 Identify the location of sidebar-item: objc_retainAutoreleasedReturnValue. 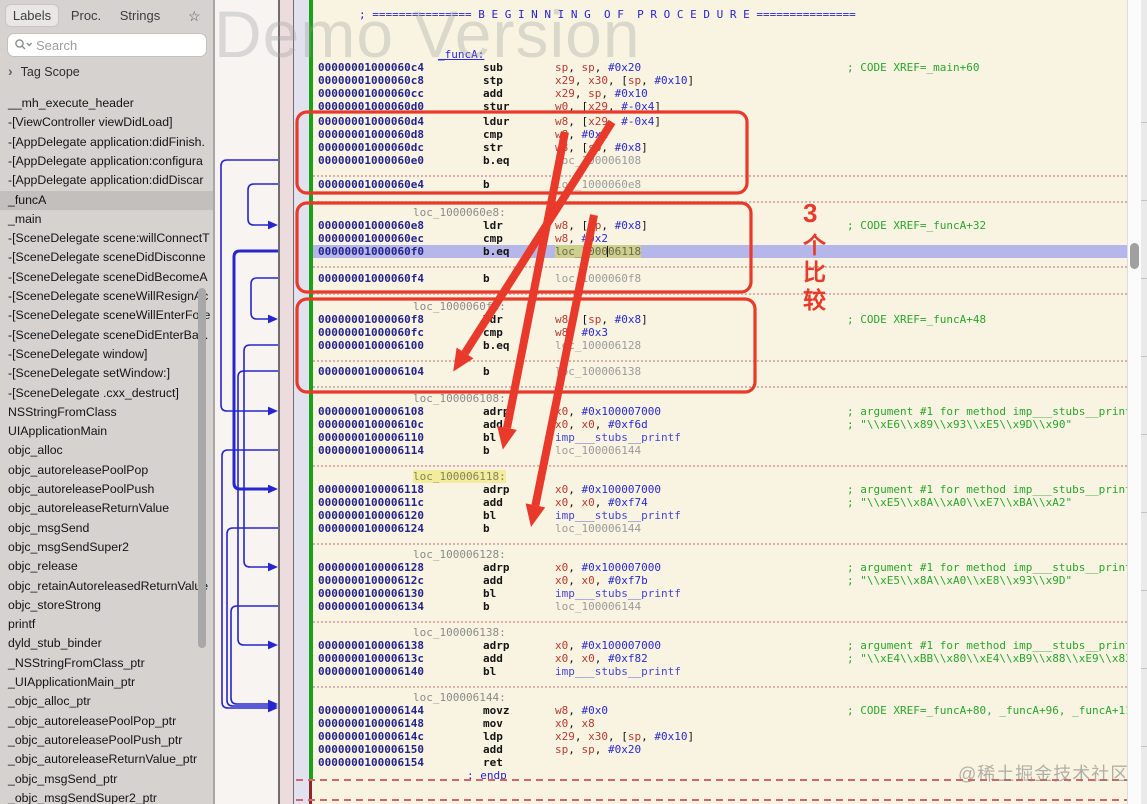
(107, 586).